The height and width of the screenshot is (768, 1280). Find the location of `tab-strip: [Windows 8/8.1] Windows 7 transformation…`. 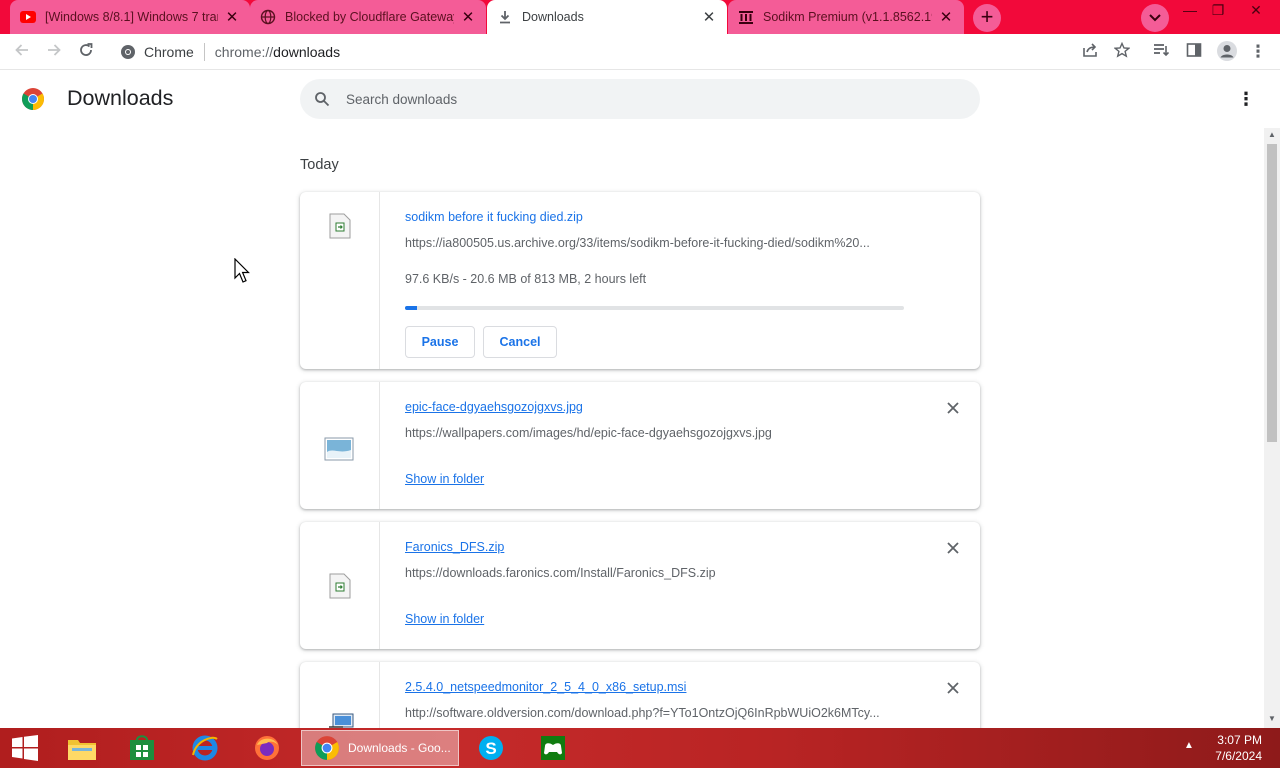

tab-strip: [Windows 8/8.1] Windows 7 transformation… is located at coordinates (640, 17).